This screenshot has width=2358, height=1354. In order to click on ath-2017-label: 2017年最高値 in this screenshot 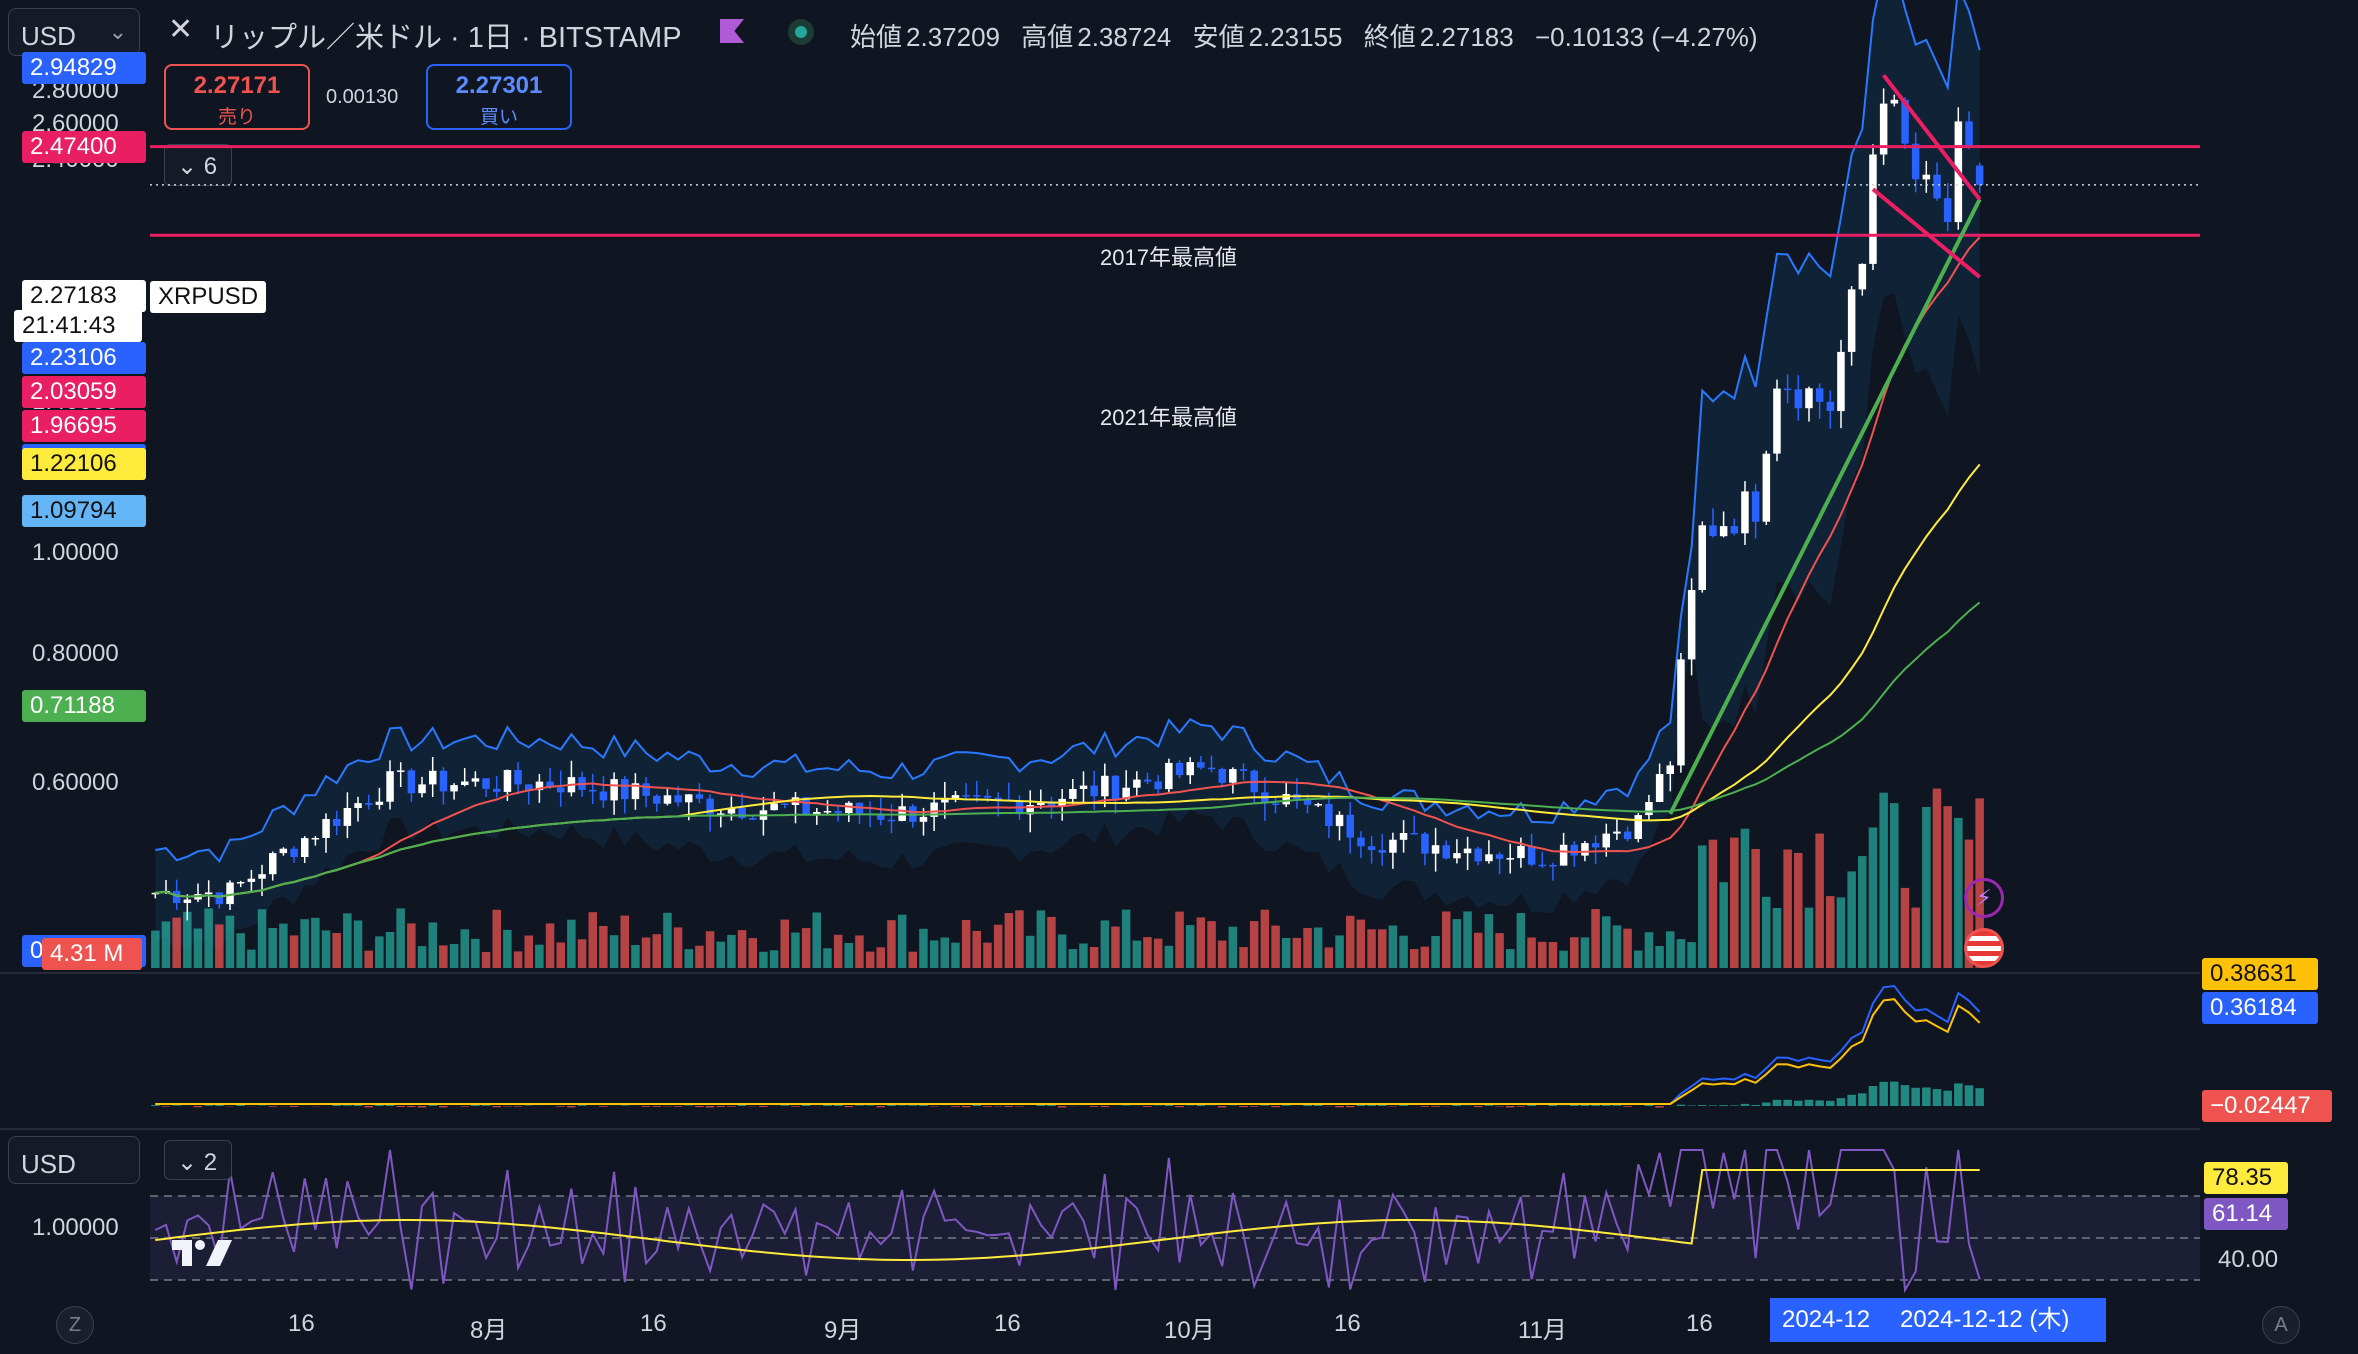, I will do `click(1168, 257)`.